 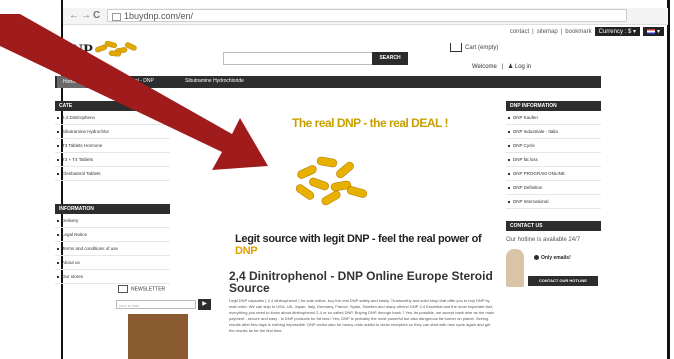 What do you see at coordinates (543, 240) in the screenshot?
I see `hotline-text: Our hotline is available 24/7` at bounding box center [543, 240].